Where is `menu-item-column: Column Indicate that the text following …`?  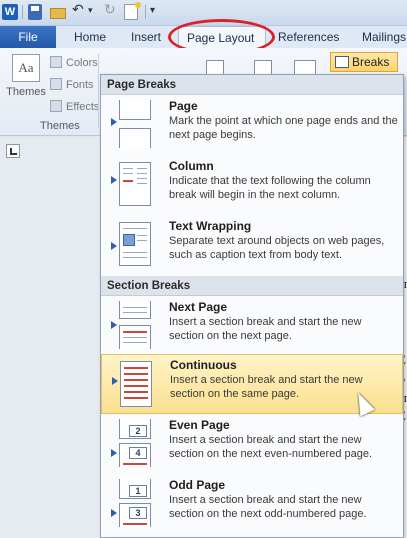 menu-item-column: Column Indicate that the text following … is located at coordinates (252, 185).